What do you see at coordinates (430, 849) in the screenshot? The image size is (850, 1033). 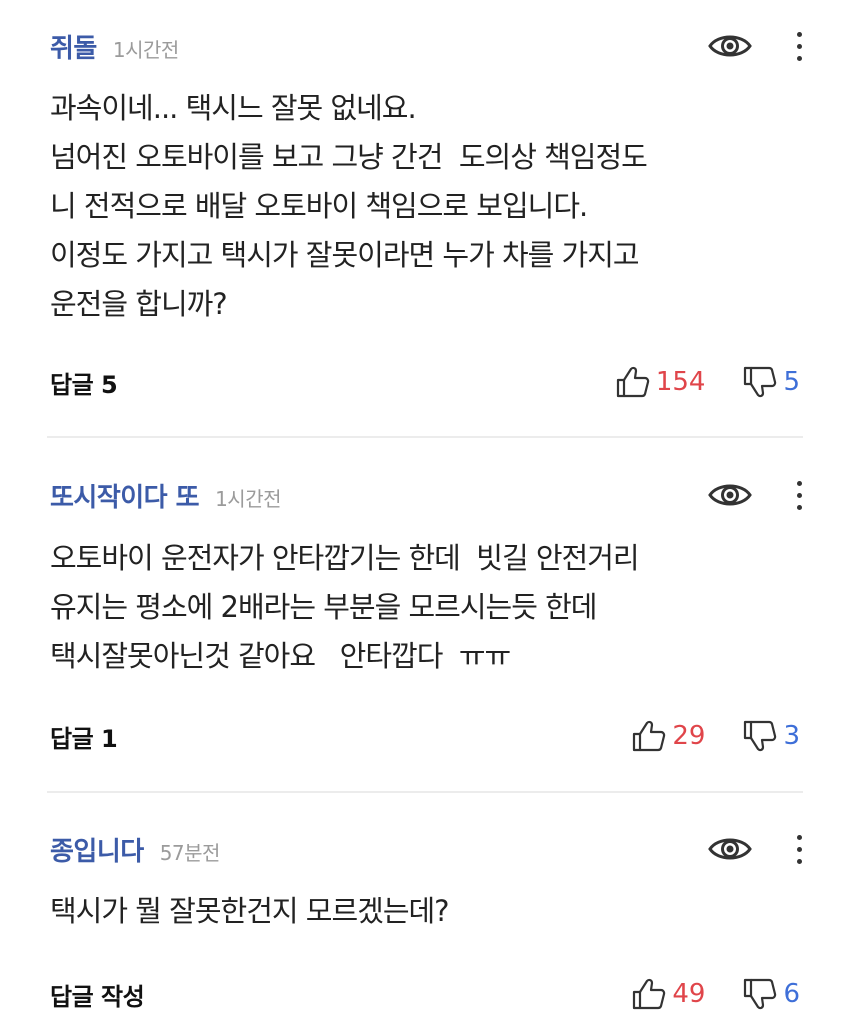 I see `comment-header: 종입니다 57분전` at bounding box center [430, 849].